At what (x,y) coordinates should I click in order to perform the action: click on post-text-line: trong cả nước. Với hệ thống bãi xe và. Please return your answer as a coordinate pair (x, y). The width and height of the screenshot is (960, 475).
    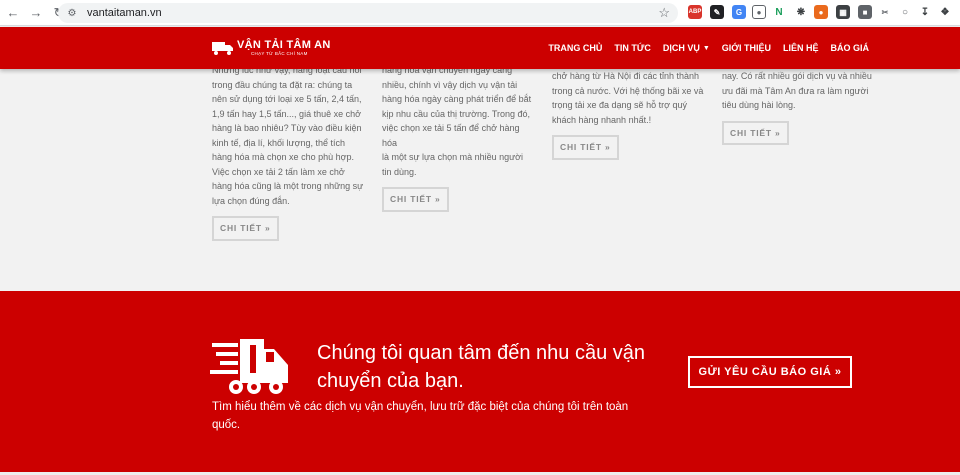
    Looking at the image, I should click on (628, 90).